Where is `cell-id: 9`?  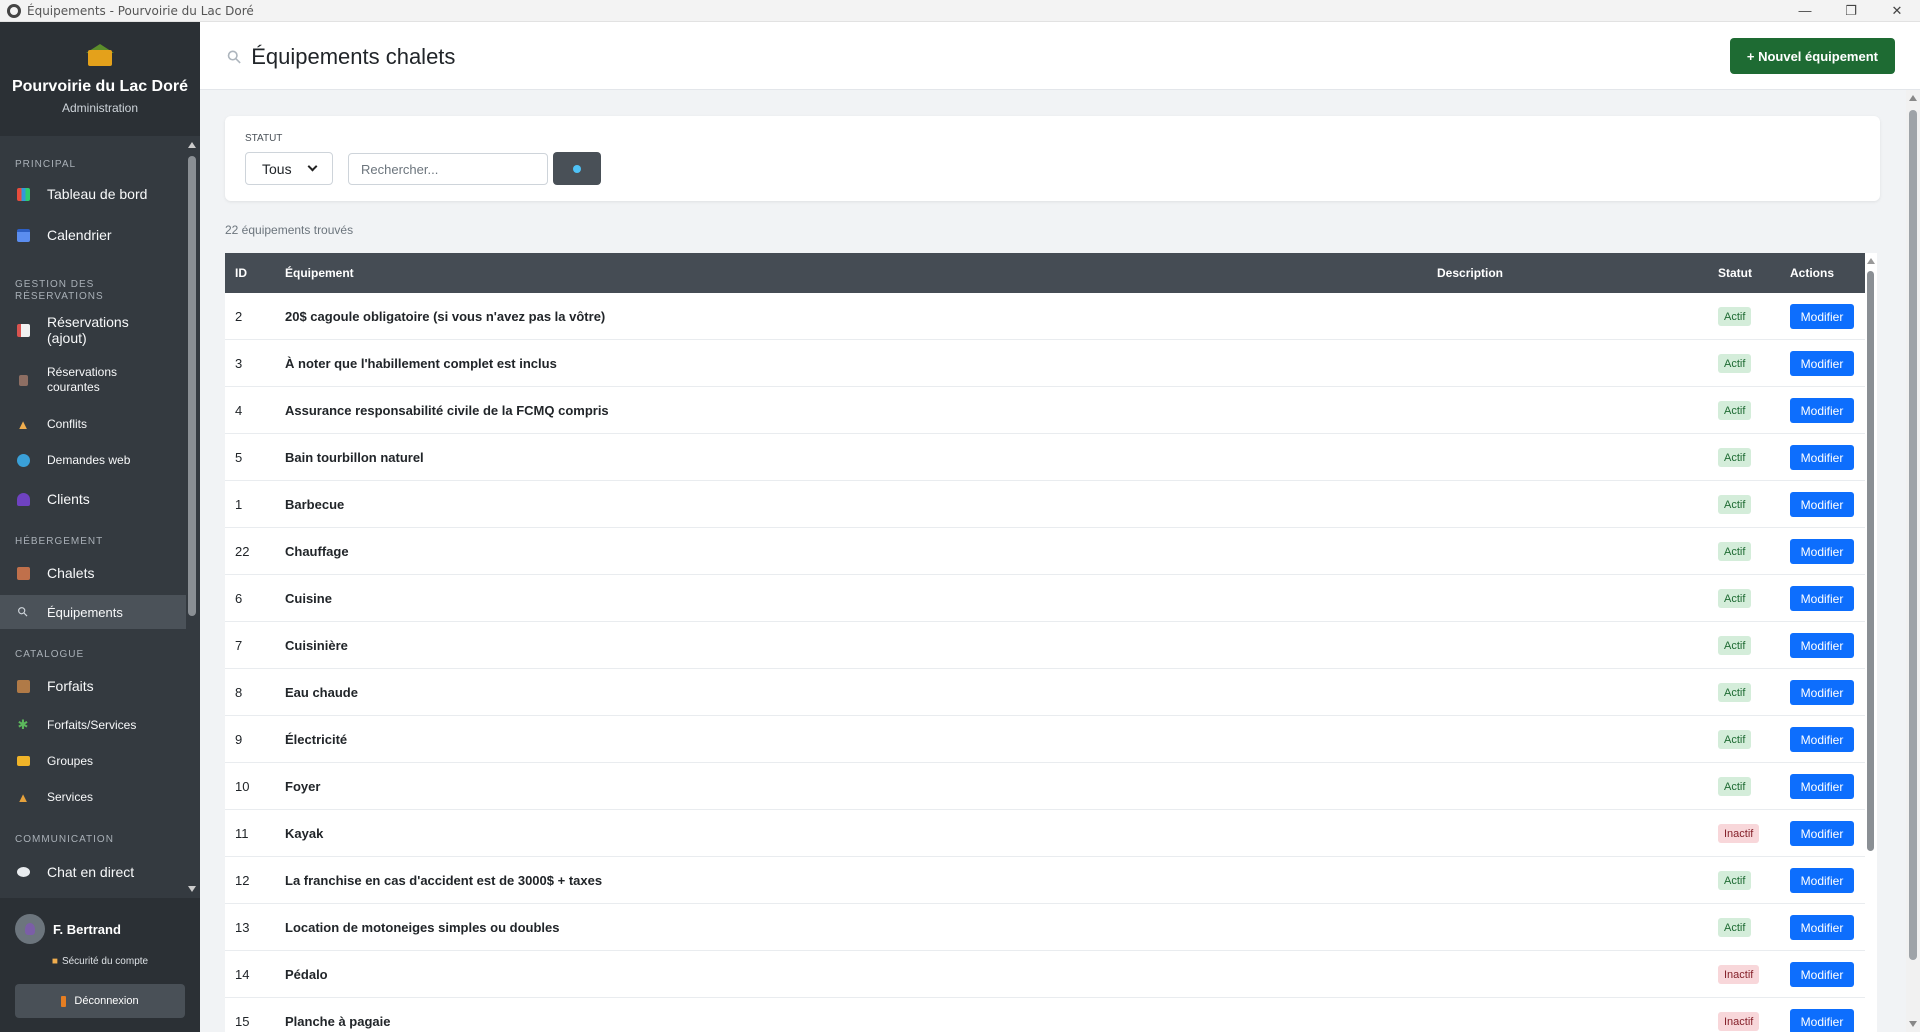 cell-id: 9 is located at coordinates (239, 739).